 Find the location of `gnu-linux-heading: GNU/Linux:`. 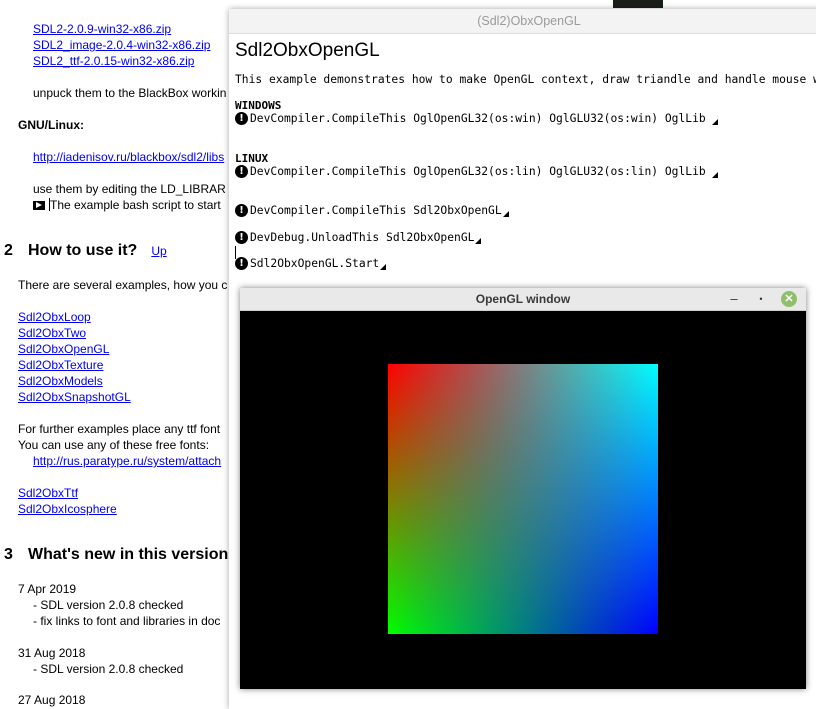

gnu-linux-heading: GNU/Linux: is located at coordinates (51, 125).